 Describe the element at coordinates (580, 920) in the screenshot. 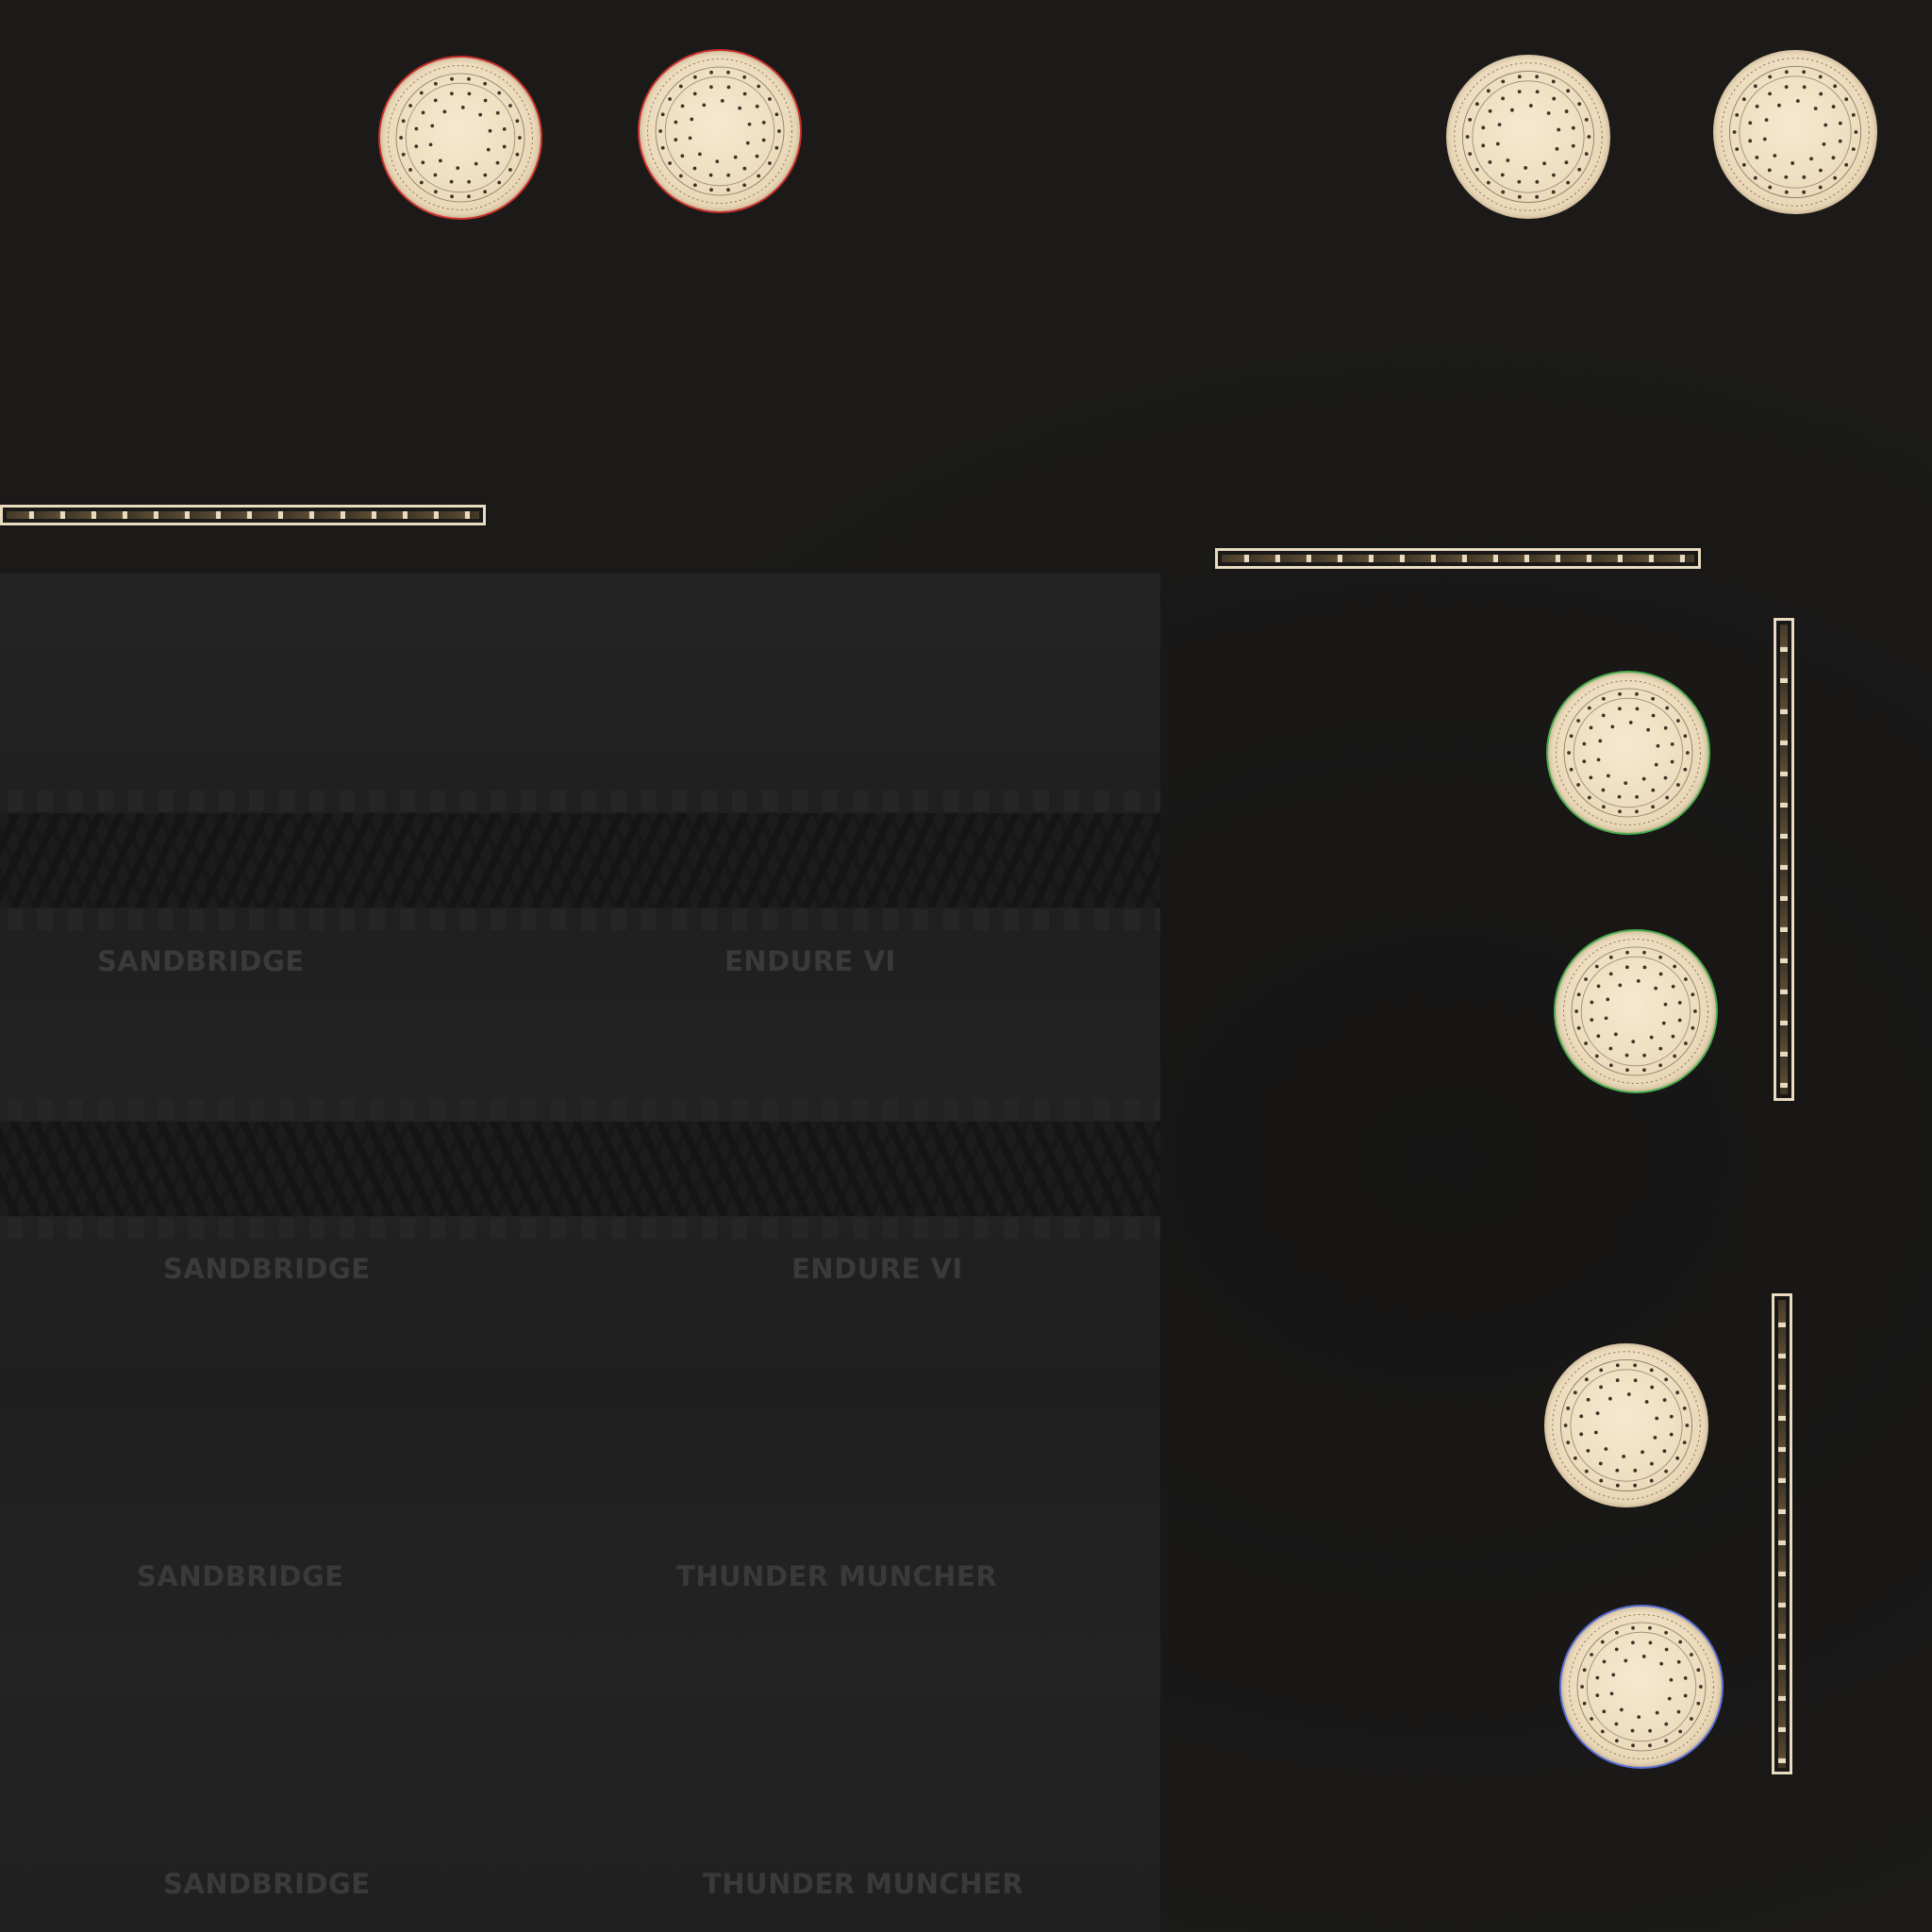

I see `tread-lugs` at that location.